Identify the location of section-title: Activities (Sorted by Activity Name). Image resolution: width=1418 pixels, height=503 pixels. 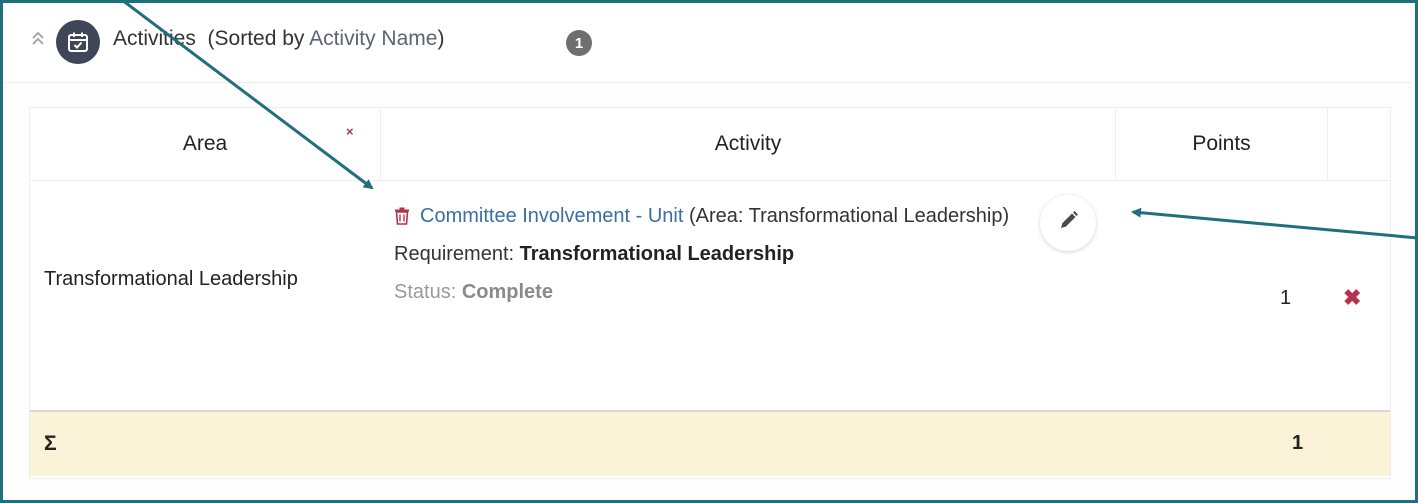
(278, 39).